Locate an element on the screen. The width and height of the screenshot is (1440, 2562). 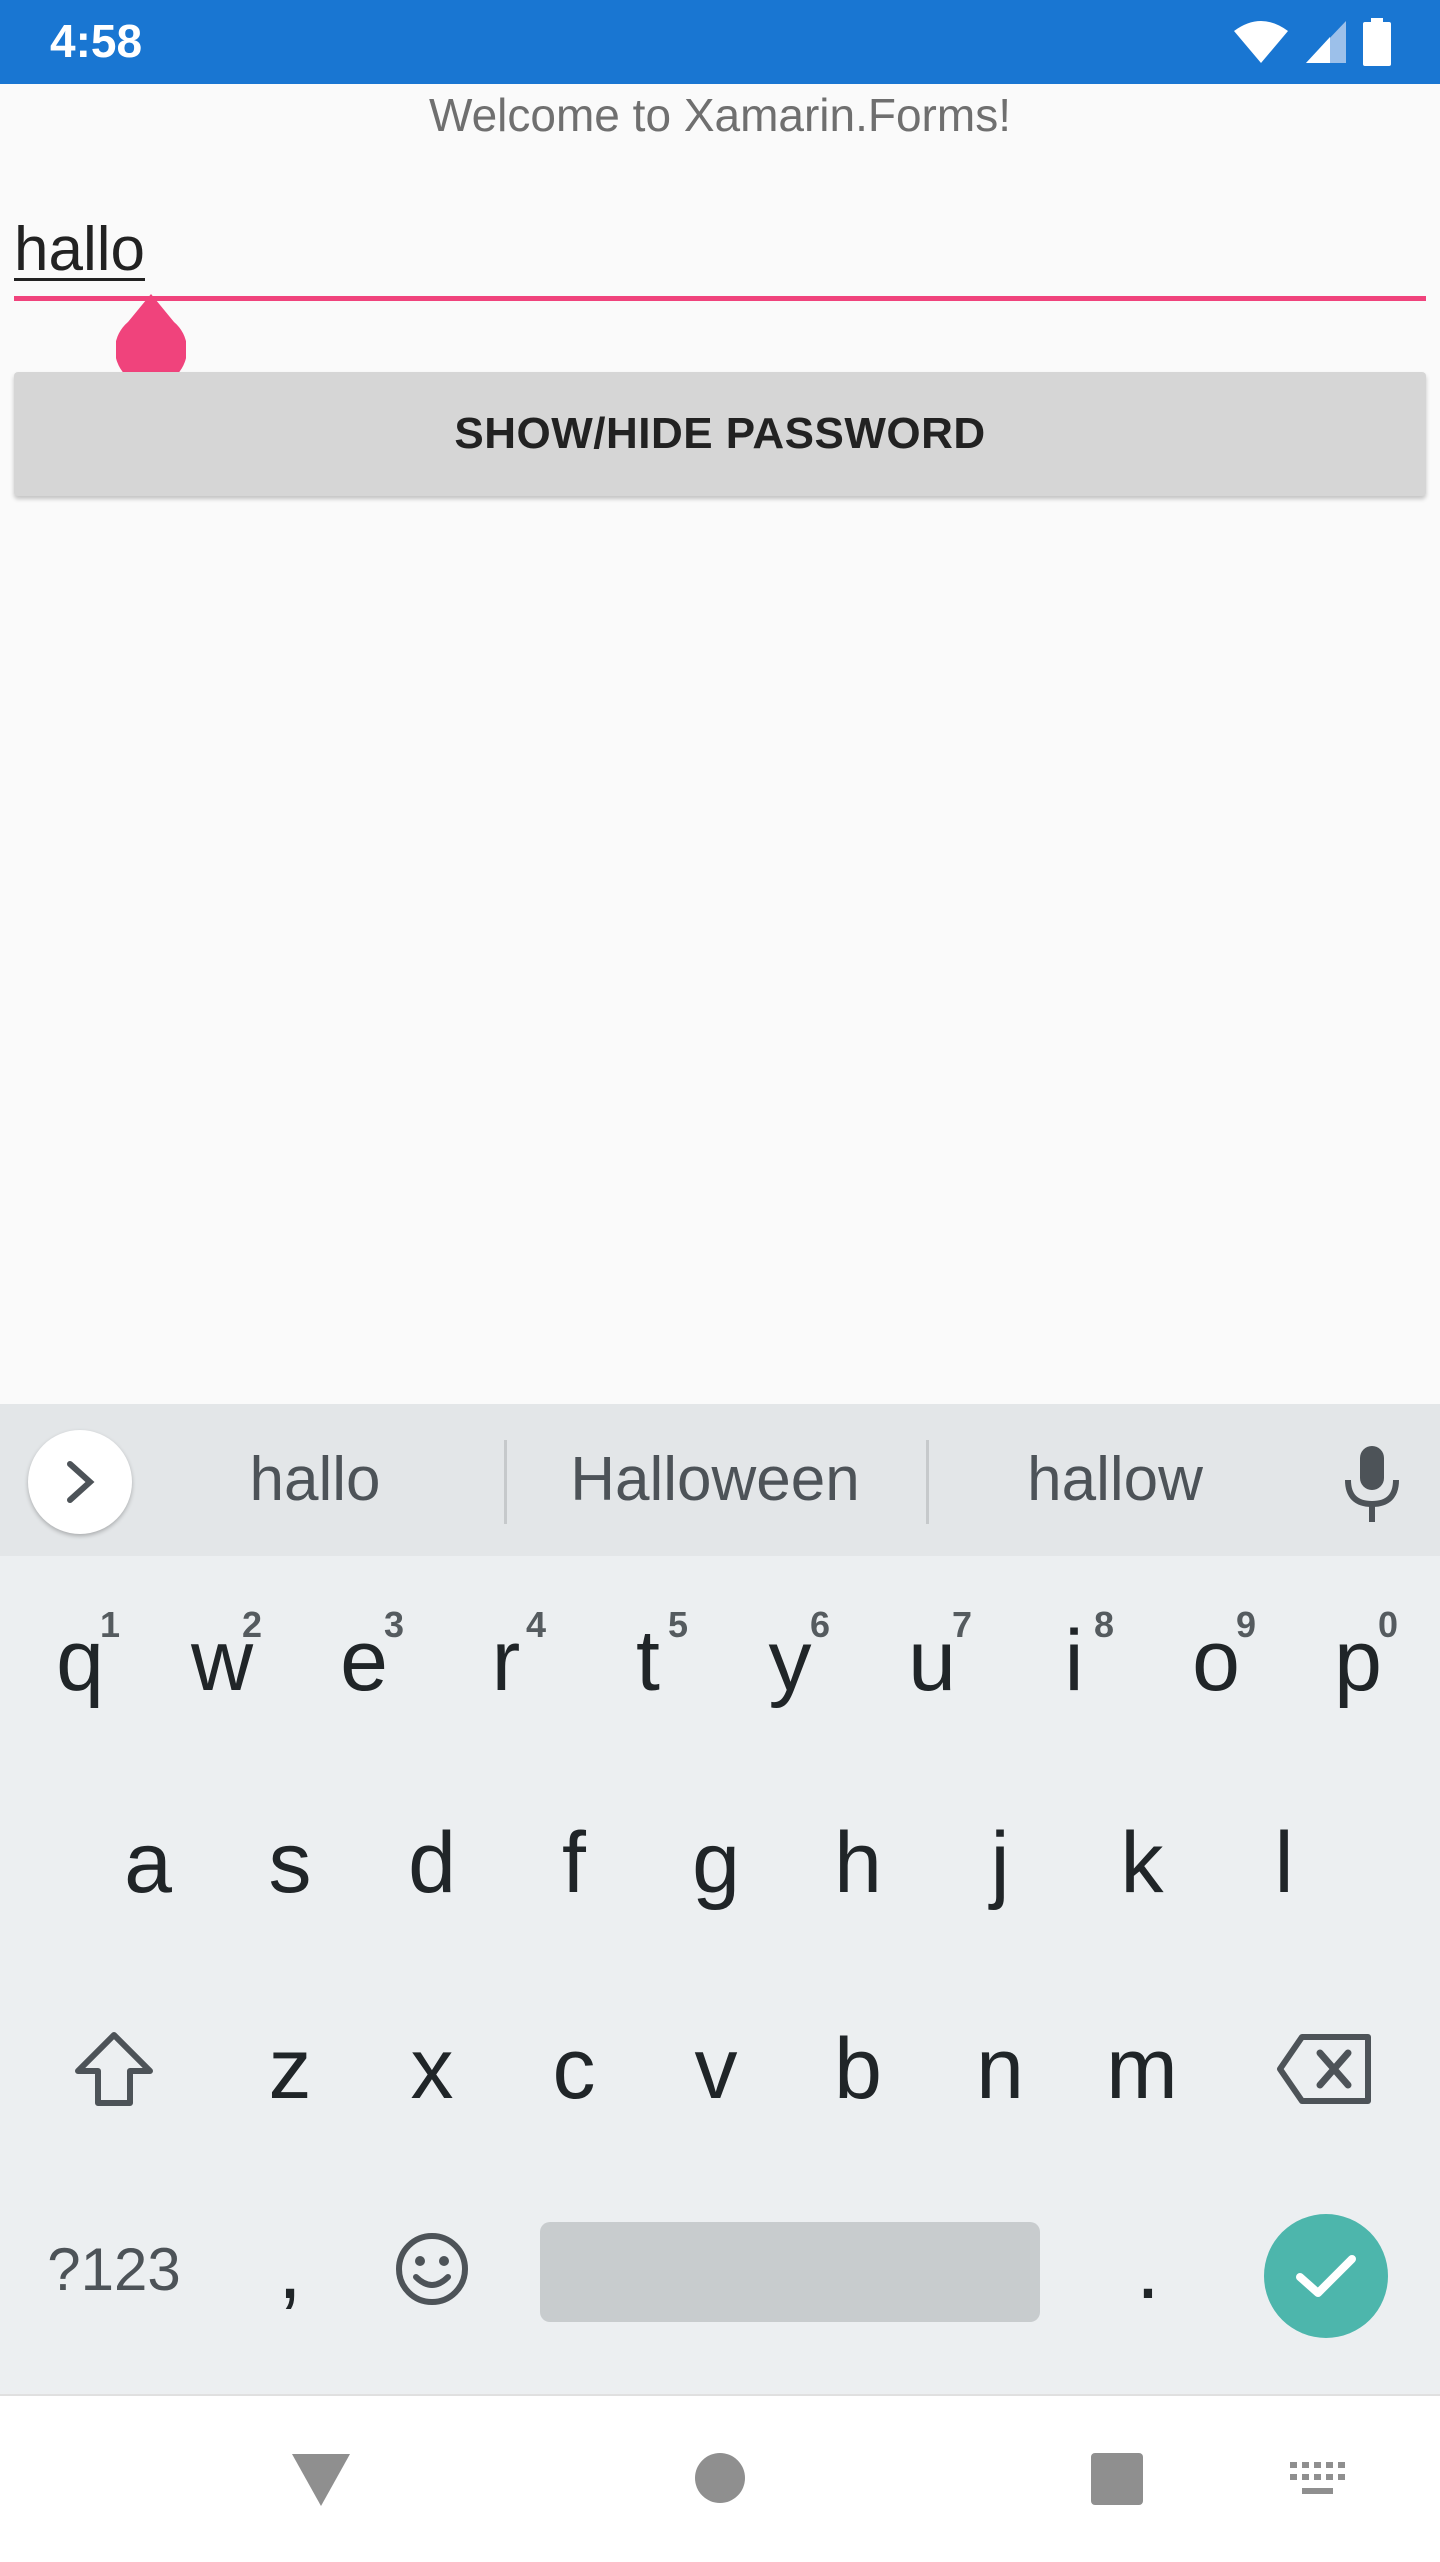
key-g: g is located at coordinates (716, 1863).